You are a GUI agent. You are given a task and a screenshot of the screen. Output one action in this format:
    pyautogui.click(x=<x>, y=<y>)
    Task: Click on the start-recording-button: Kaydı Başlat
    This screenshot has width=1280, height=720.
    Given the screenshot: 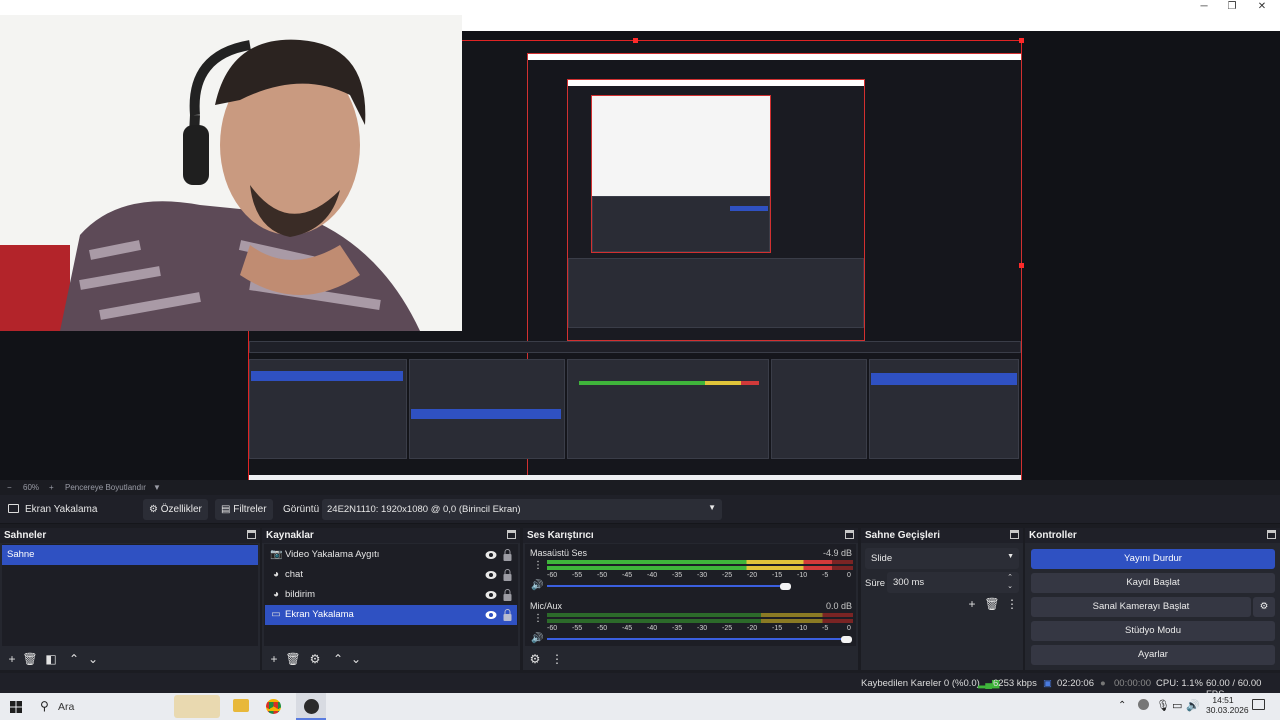 What is the action you would take?
    pyautogui.click(x=1153, y=583)
    